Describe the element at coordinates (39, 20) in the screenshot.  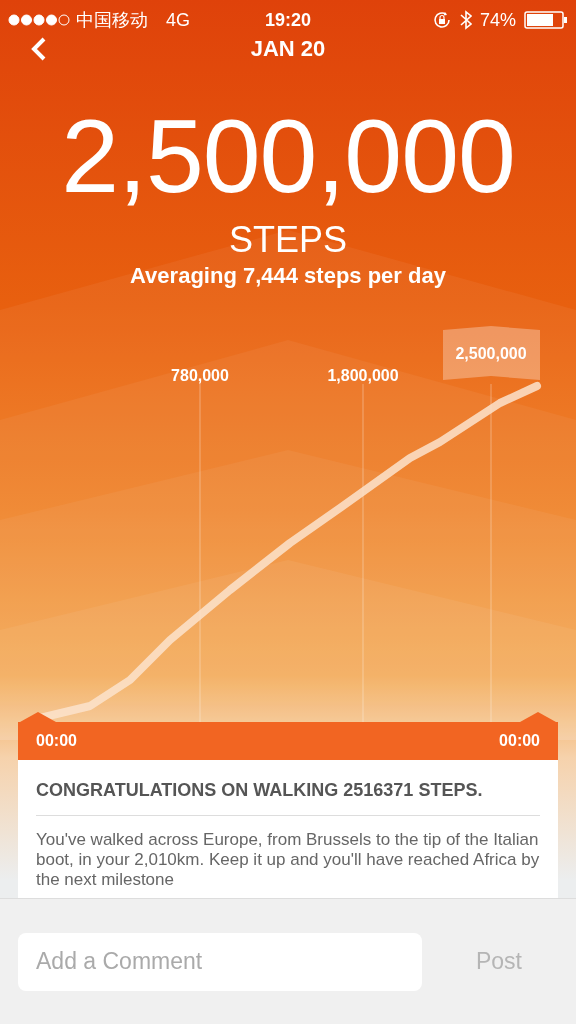
I see `signal-strength-icon` at that location.